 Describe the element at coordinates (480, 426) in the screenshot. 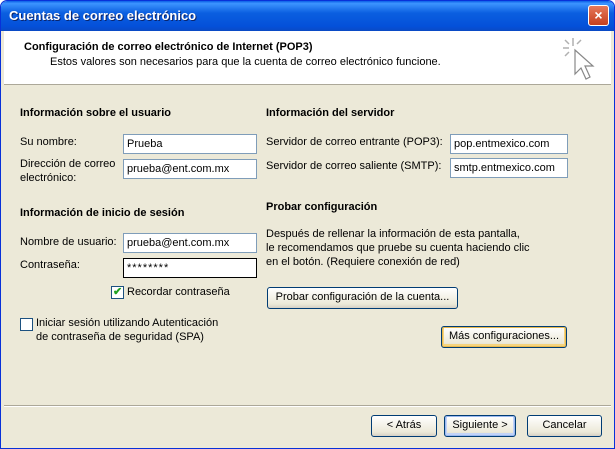

I see `next-button: Siguiente >` at that location.